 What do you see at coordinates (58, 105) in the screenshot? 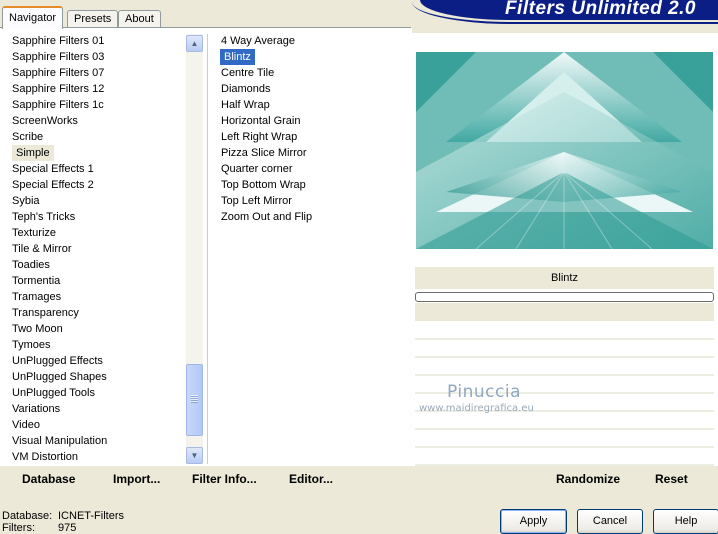
I see `category-item-label: Sapphire Filters 1c` at bounding box center [58, 105].